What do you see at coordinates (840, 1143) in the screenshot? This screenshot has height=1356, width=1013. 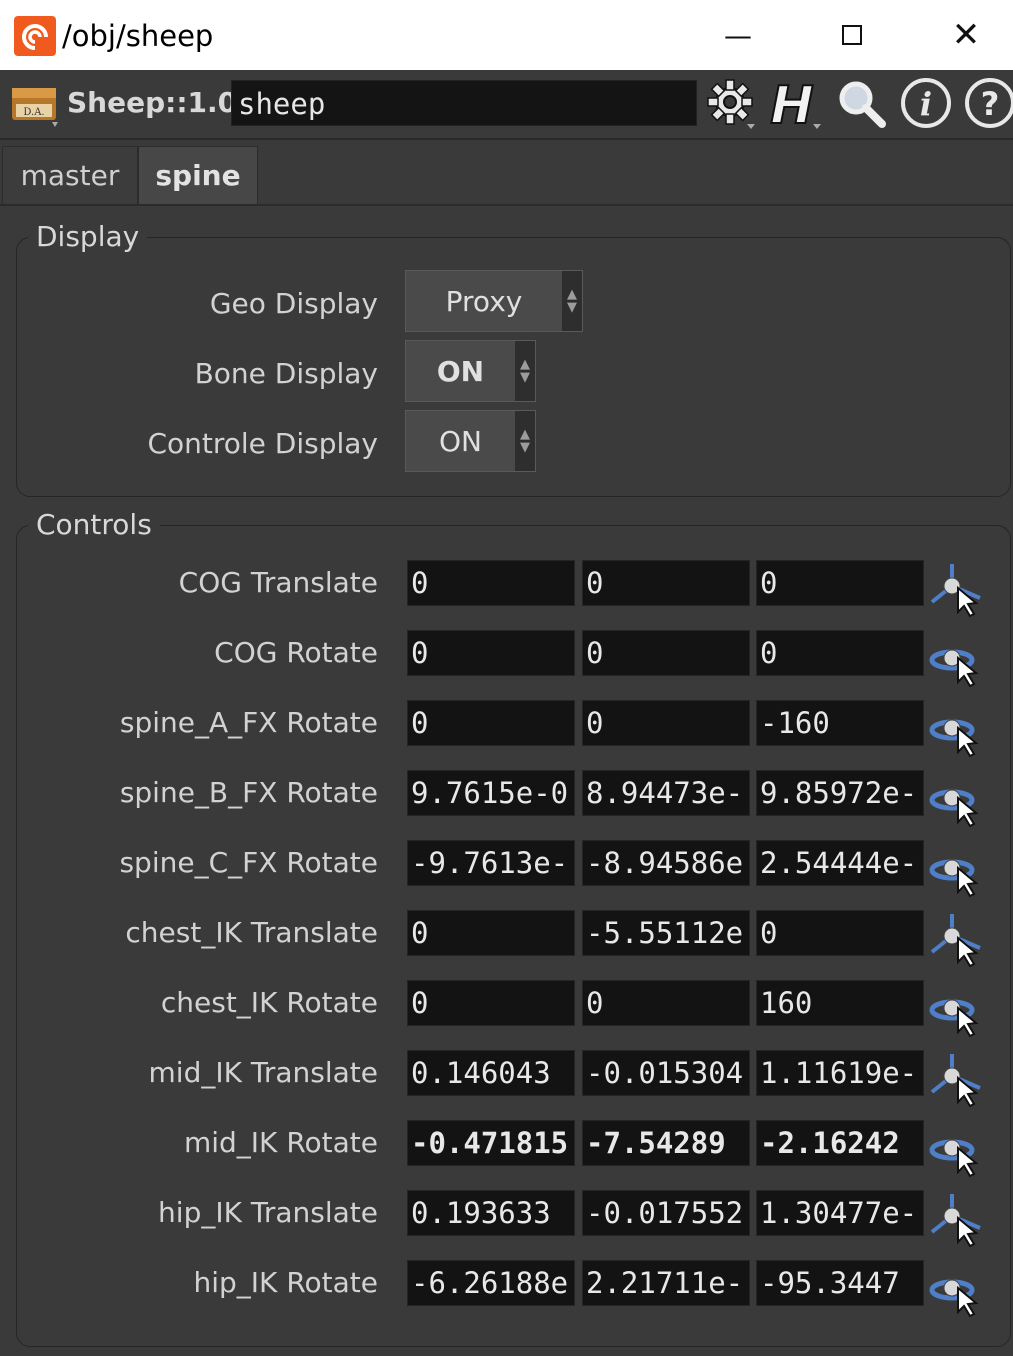 I see `mid-ik-rotate-z-field: -2.16242` at bounding box center [840, 1143].